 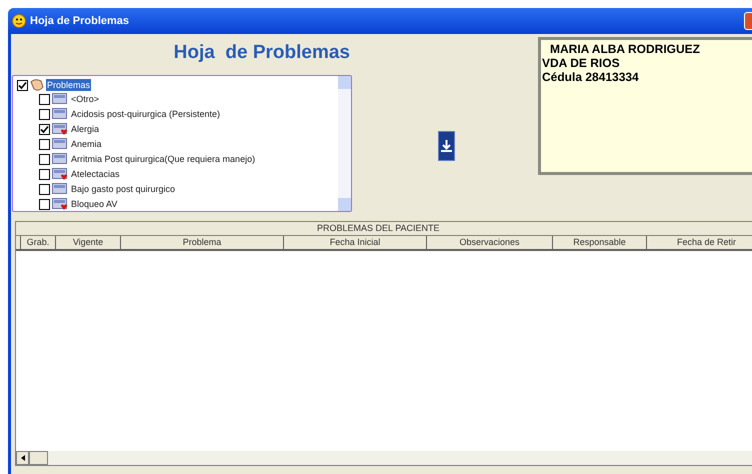 I want to click on smiley-icon, so click(x=19, y=21).